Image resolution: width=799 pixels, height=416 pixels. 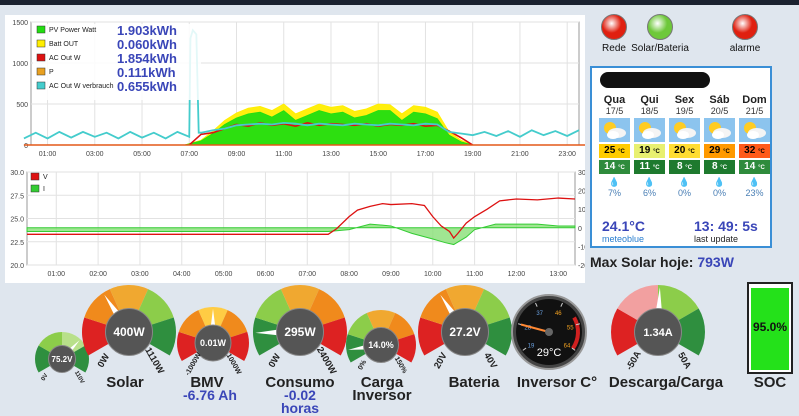 What do you see at coordinates (745, 48) in the screenshot?
I see `indicator-alarme-label: alarme` at bounding box center [745, 48].